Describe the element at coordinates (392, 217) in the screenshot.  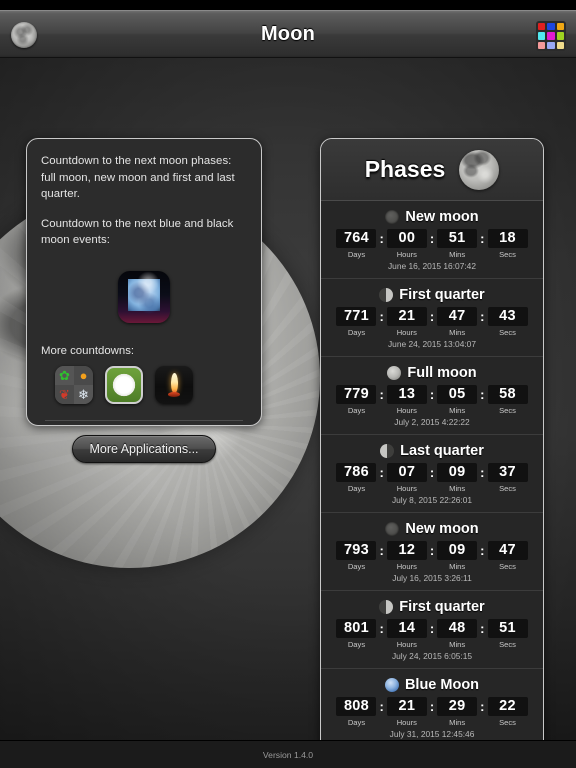
I see `new-moon-icon` at that location.